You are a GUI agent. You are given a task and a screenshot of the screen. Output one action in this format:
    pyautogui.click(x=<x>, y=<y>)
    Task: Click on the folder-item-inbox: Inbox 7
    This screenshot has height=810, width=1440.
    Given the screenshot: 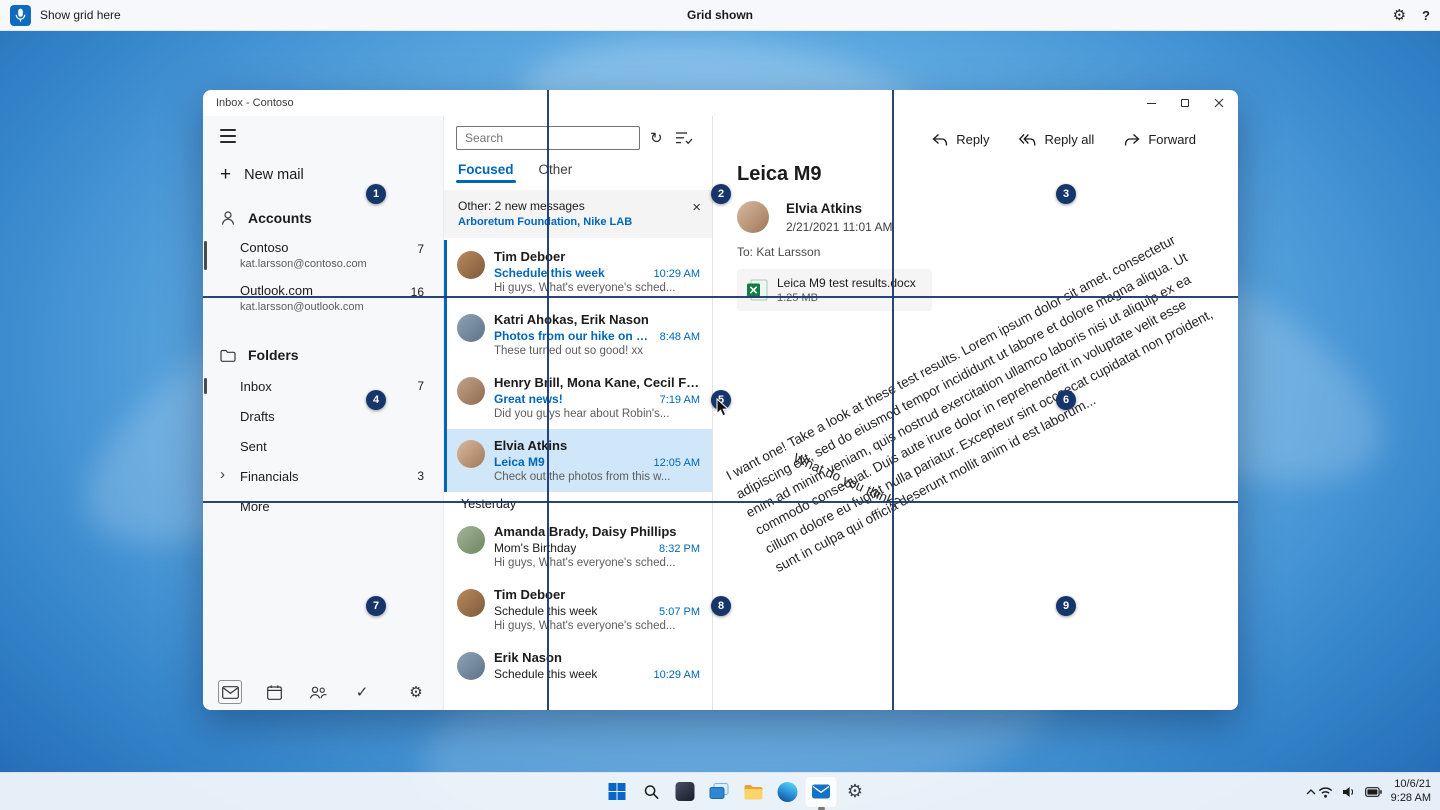 What is the action you would take?
    pyautogui.click(x=323, y=386)
    